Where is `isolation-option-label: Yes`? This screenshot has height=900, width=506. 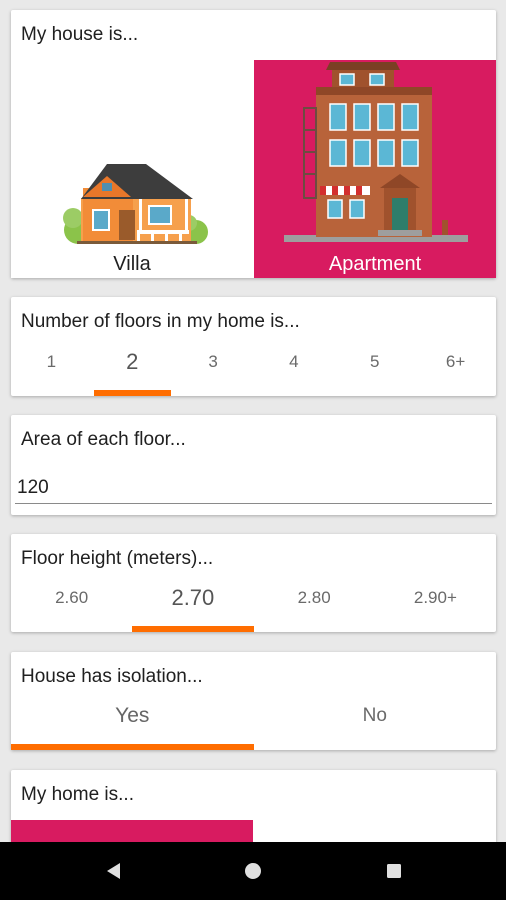
isolation-option-label: Yes is located at coordinates (132, 715).